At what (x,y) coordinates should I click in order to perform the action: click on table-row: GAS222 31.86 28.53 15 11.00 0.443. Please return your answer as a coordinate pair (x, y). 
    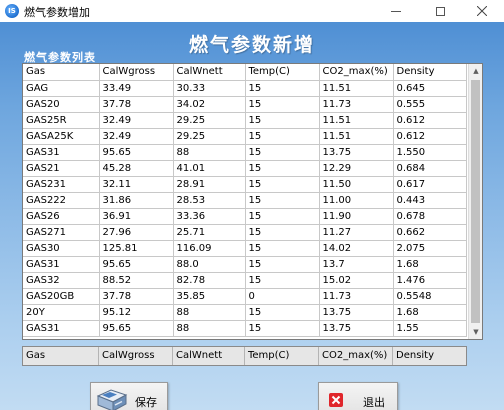
    Looking at the image, I should click on (245, 200).